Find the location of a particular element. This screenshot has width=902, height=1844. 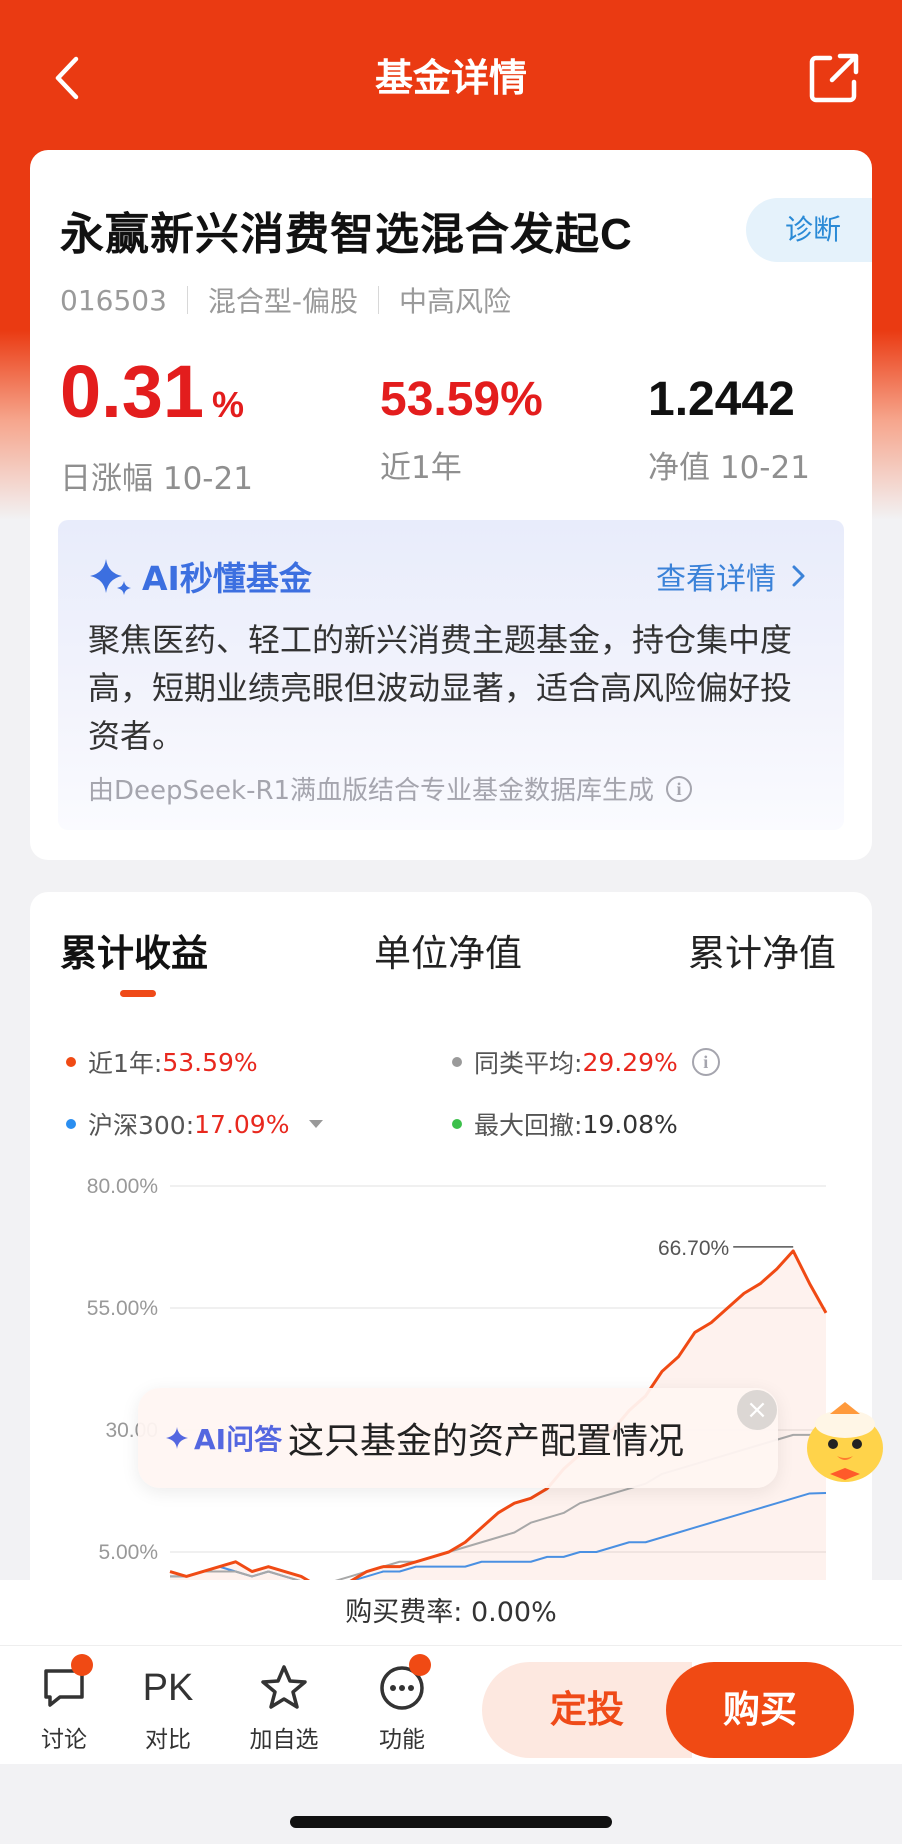

share-icon is located at coordinates (834, 78).